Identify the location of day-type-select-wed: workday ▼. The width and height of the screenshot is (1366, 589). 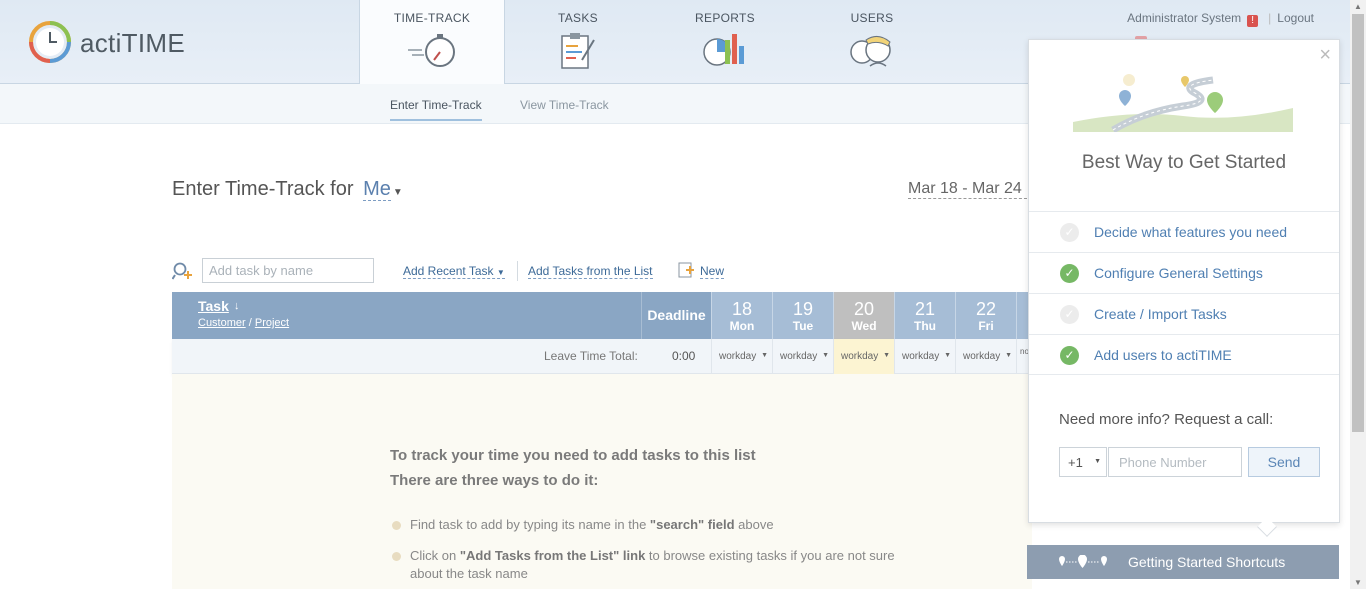
(863, 356).